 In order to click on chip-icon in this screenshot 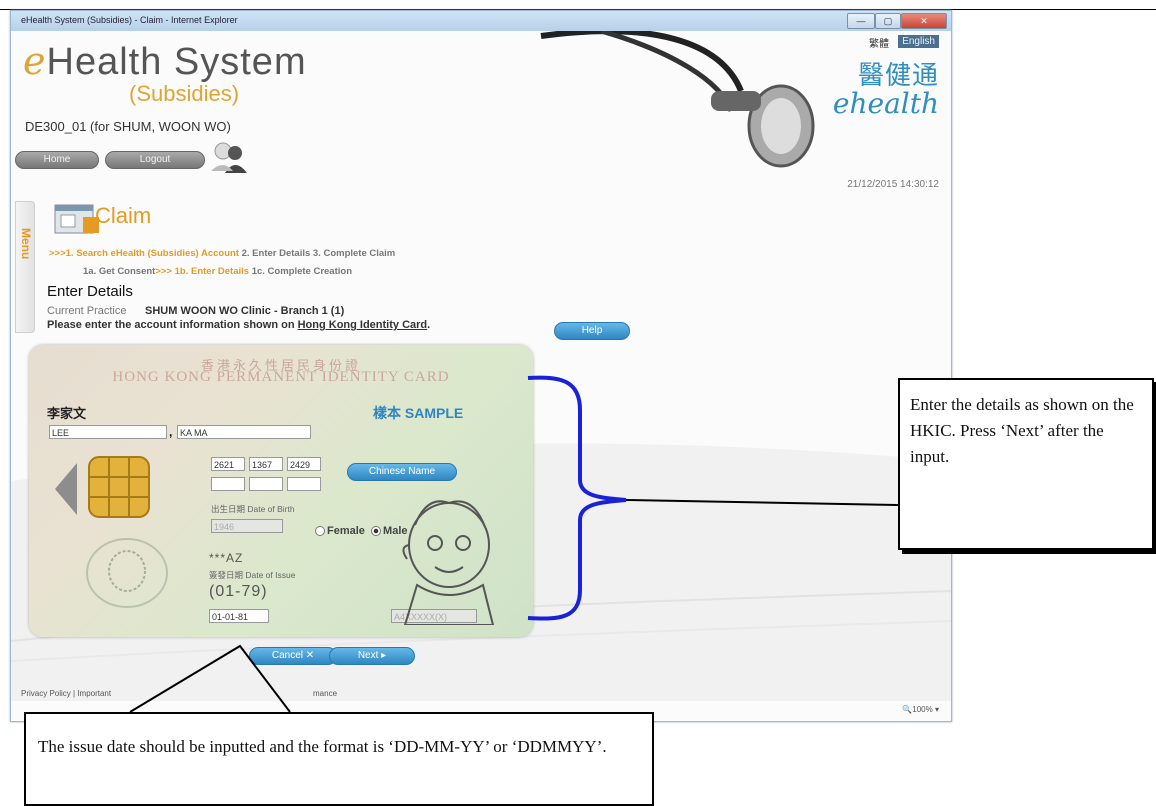, I will do `click(119, 487)`.